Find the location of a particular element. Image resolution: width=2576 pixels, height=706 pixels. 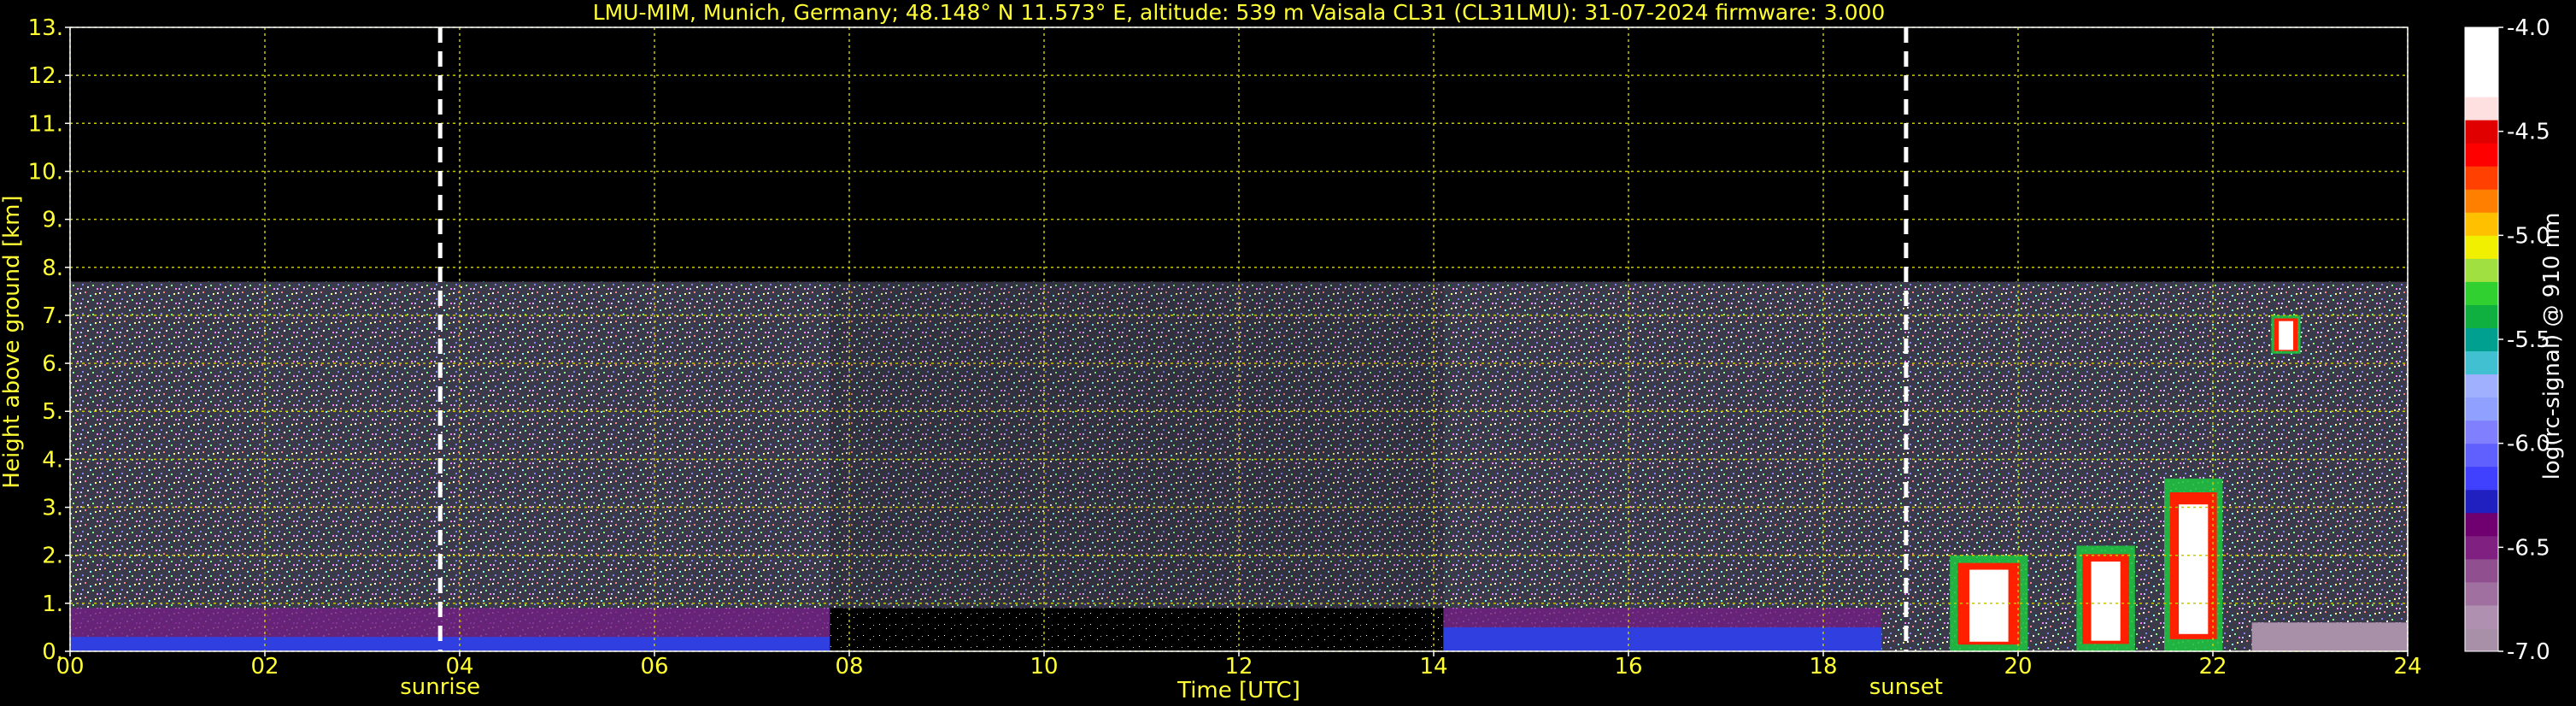

x-tick-label: 20 is located at coordinates (2018, 667).